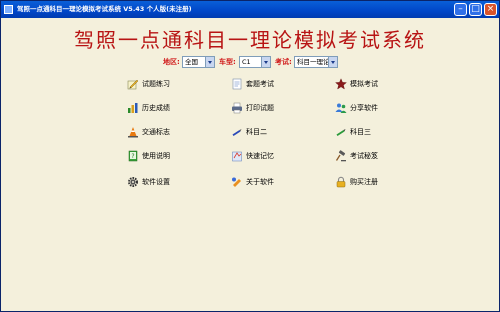  Describe the element at coordinates (250, 9) in the screenshot. I see `title-bar: 驾照一点通科目一理论模拟考试系统 V5.43 个人版(未注册) – □ ×` at that location.